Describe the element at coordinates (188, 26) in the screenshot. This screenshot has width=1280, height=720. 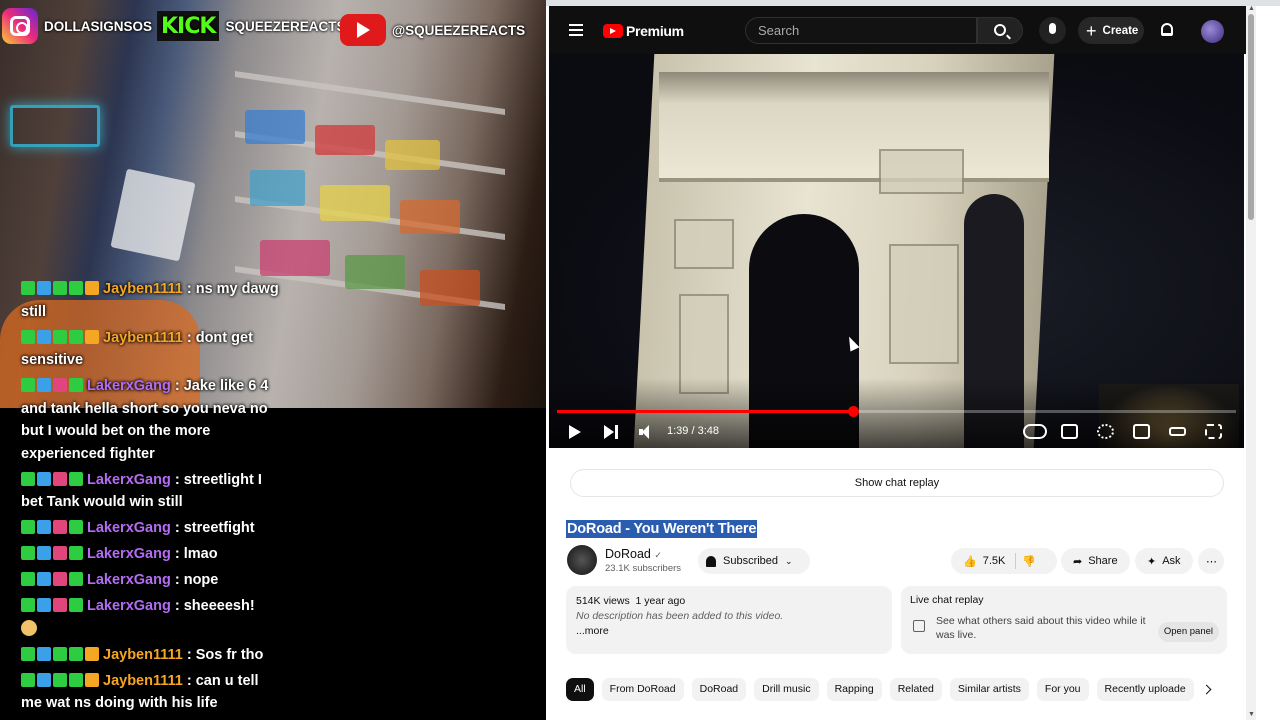
I see `kick-icon: KICK` at that location.